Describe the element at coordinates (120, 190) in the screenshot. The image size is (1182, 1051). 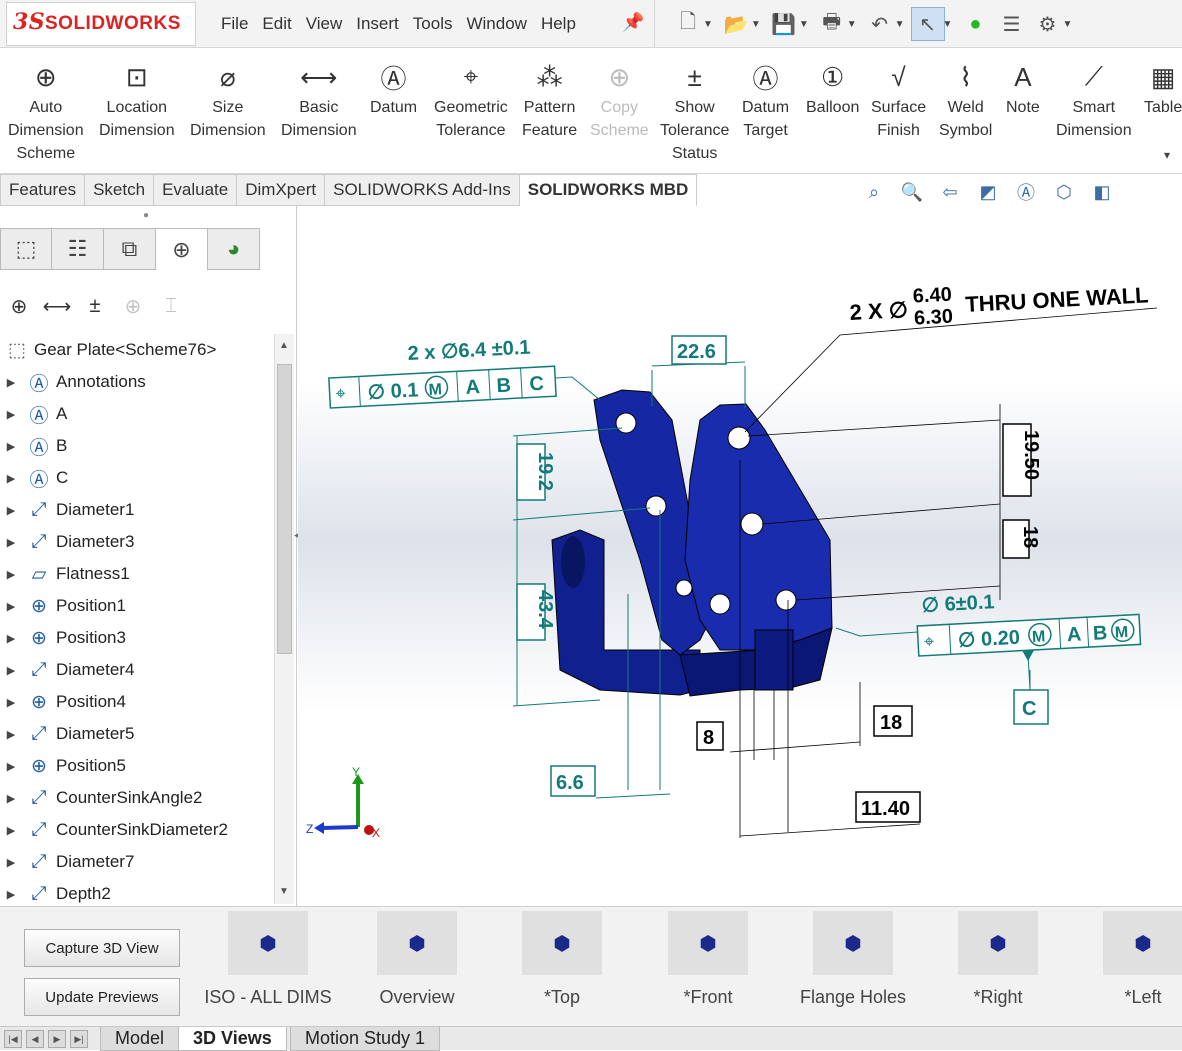
I see `tab-sketch: Sketch` at that location.